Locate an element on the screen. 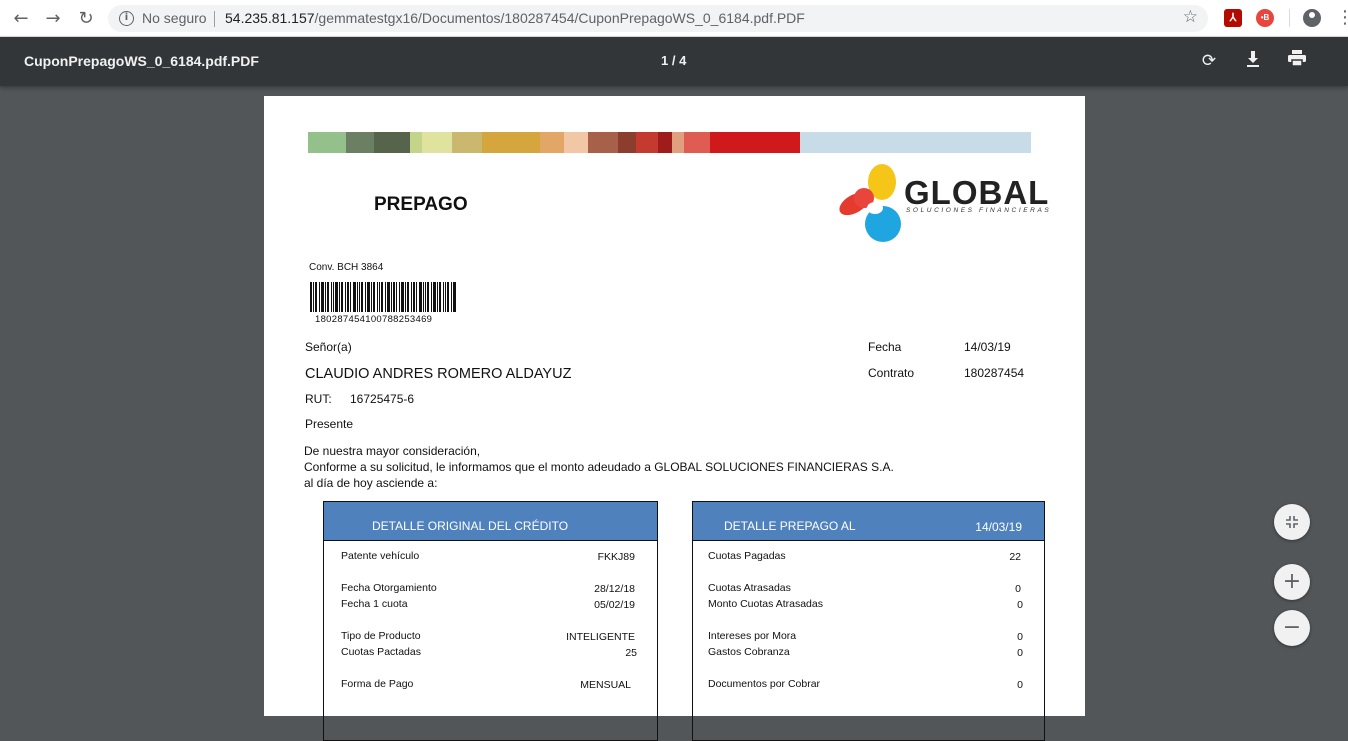  pdf-file-name: CuponPrepagoWS_0_6184.pdf.PDF is located at coordinates (141, 61).